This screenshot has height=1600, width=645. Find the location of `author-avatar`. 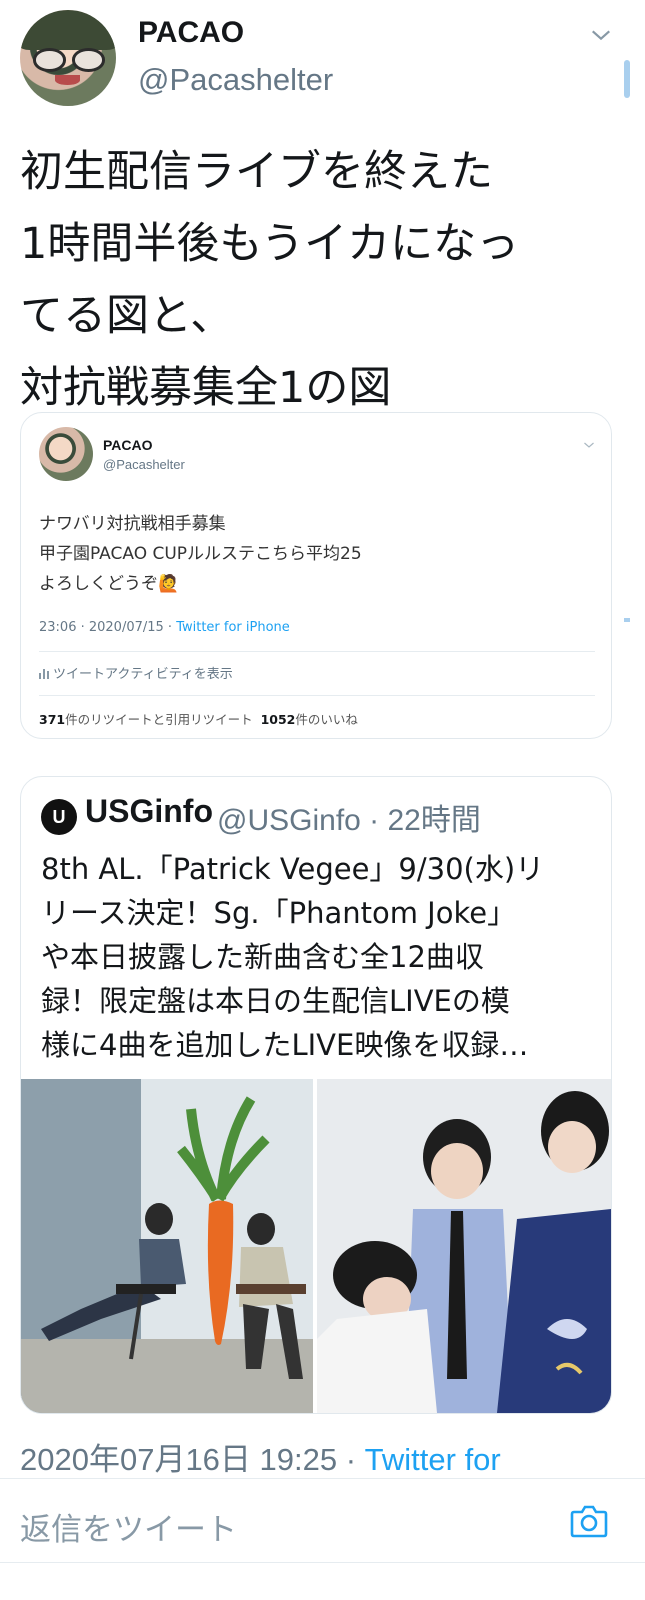

author-avatar is located at coordinates (68, 58).